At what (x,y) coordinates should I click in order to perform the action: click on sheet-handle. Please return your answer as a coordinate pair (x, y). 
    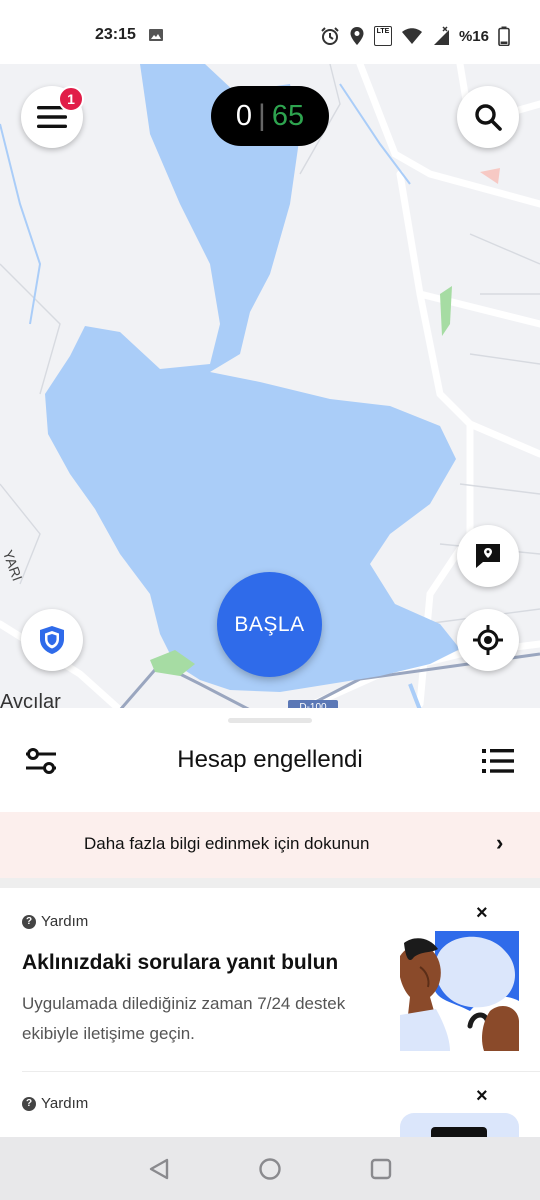
    Looking at the image, I should click on (270, 720).